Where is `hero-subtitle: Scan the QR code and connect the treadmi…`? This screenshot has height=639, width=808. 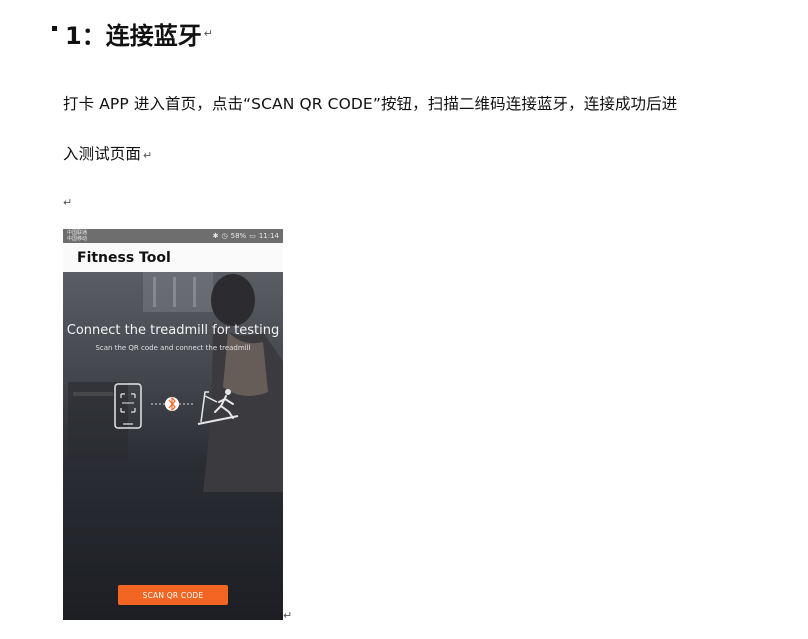
hero-subtitle: Scan the QR code and connect the treadmi… is located at coordinates (173, 348).